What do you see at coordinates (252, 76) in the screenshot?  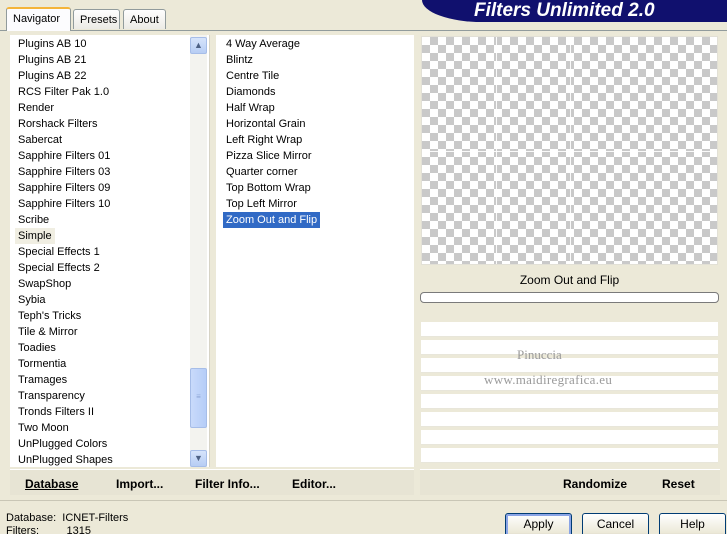 I see `filter-item: Centre Tile` at bounding box center [252, 76].